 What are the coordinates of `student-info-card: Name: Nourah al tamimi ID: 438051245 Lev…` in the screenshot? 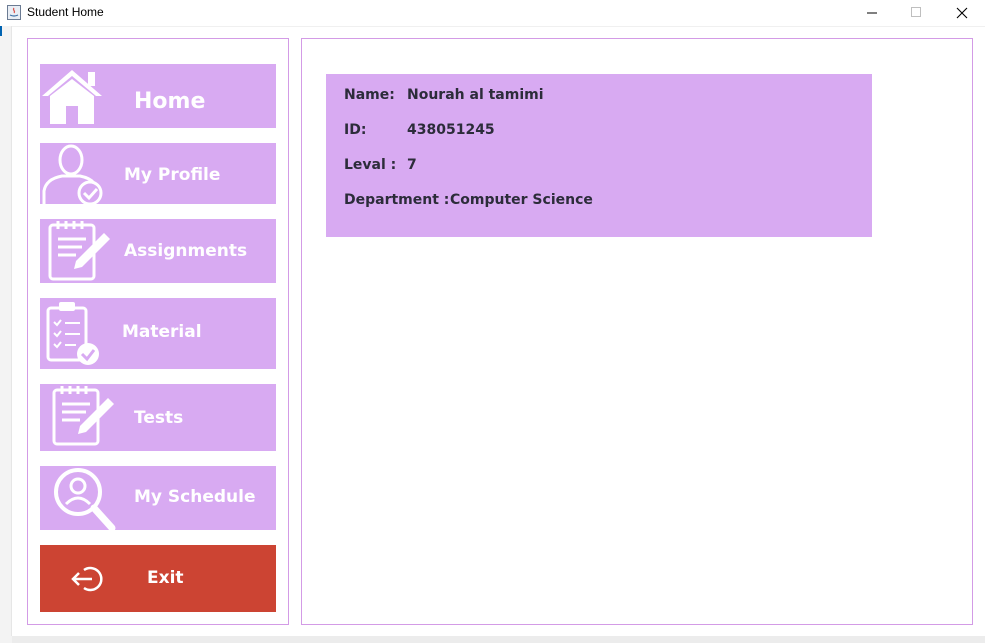 It's located at (599, 155).